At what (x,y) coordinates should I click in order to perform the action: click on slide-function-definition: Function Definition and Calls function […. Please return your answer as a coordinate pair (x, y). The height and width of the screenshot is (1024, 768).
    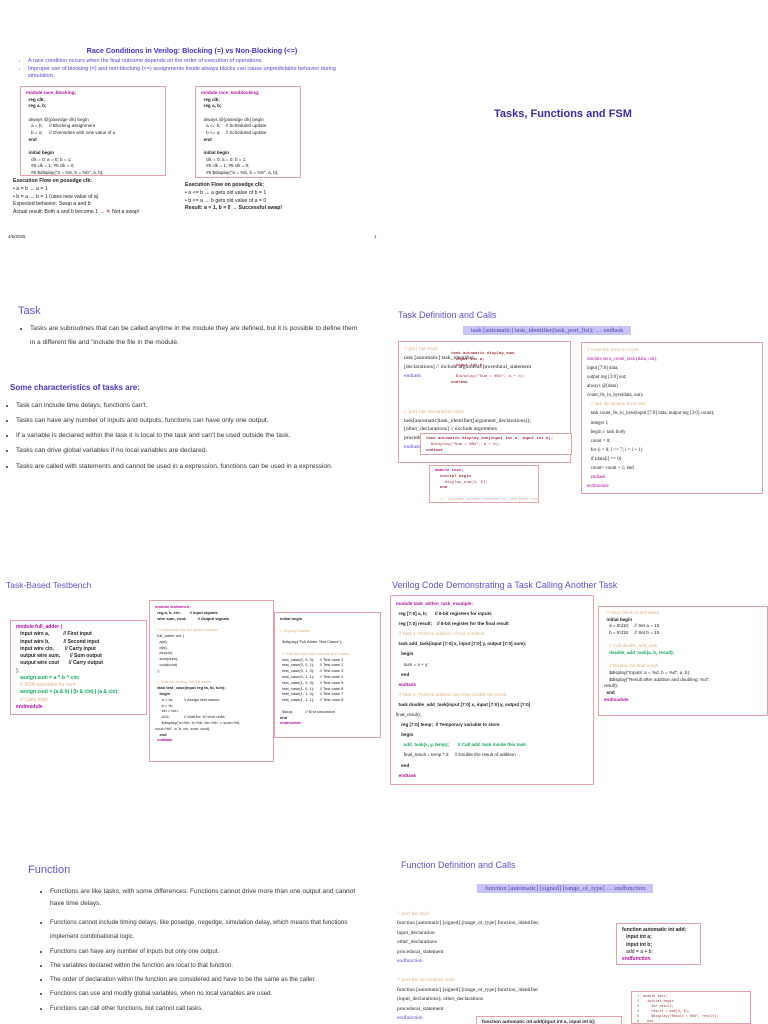
    Looking at the image, I should click on (576, 937).